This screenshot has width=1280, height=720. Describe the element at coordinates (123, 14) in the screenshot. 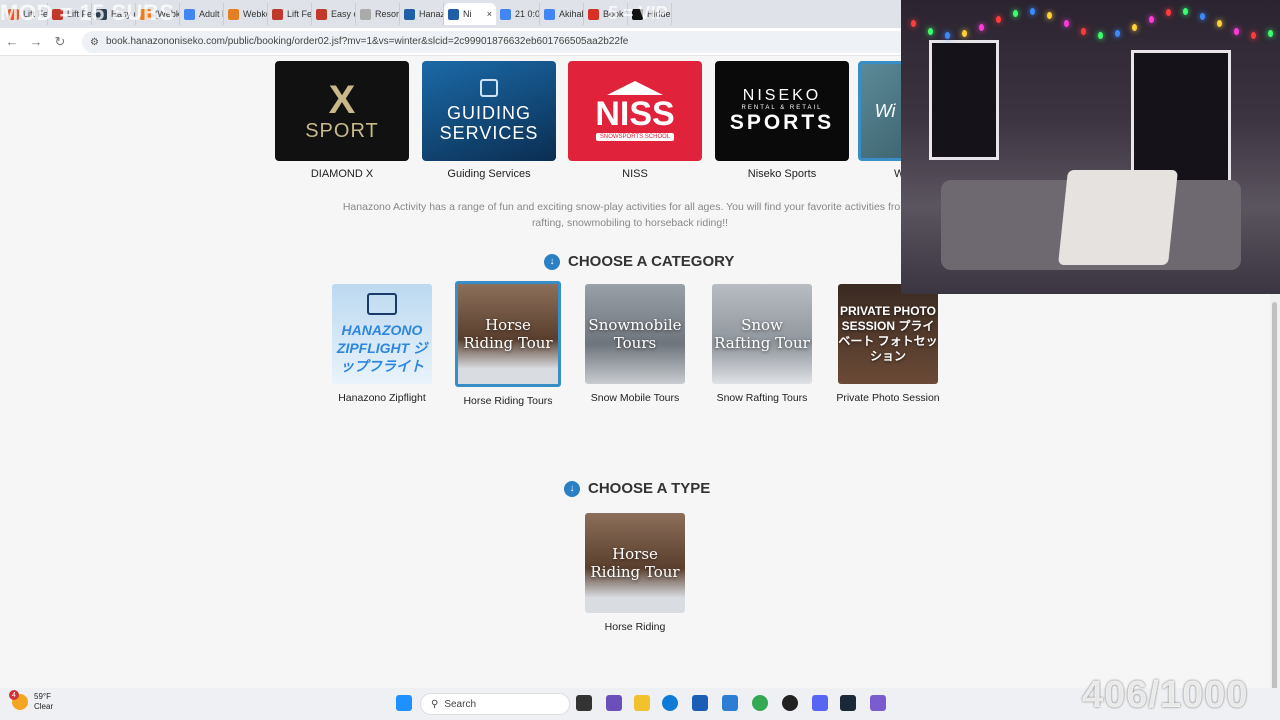

I see `tab-title: Easy or` at that location.